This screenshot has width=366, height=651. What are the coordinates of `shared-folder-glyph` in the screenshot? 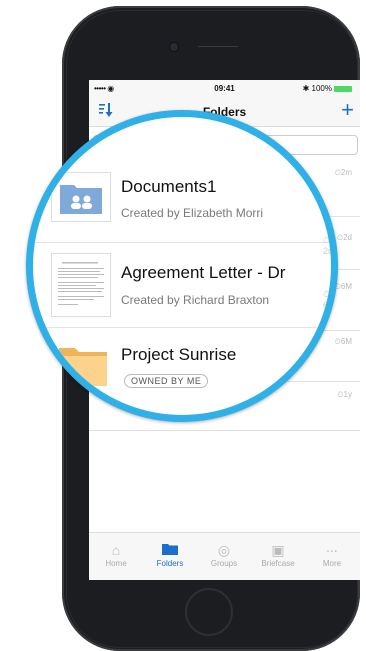 It's located at (81, 199).